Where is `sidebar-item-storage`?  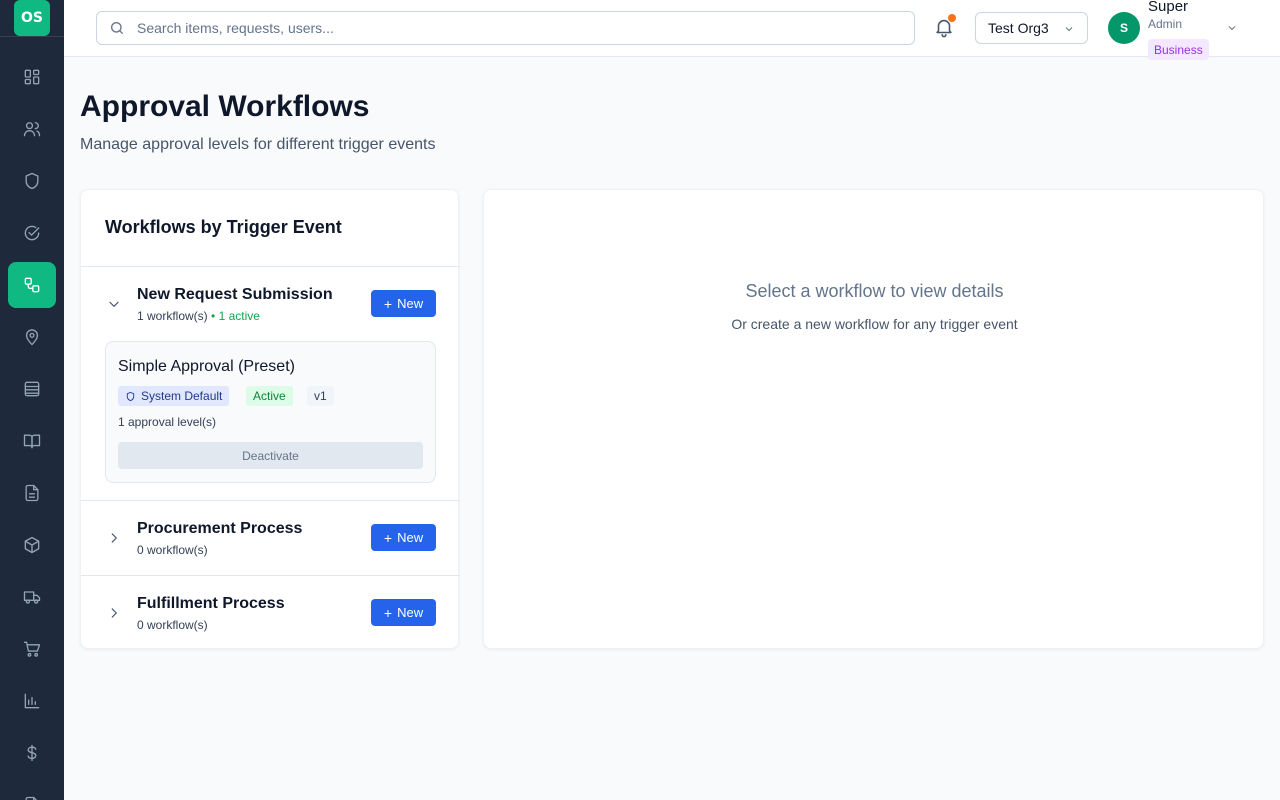 sidebar-item-storage is located at coordinates (32, 389).